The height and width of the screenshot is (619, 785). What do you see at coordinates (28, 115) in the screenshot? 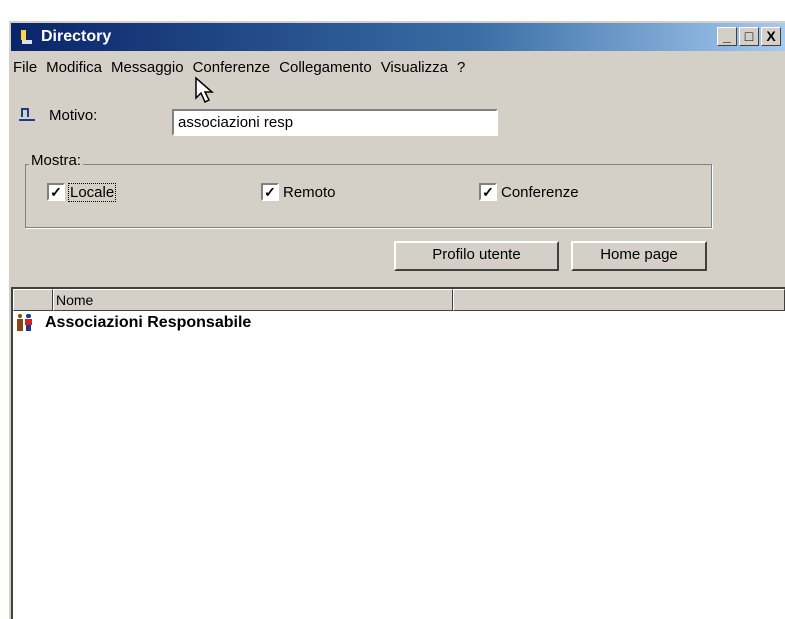
I see `user-icon` at bounding box center [28, 115].